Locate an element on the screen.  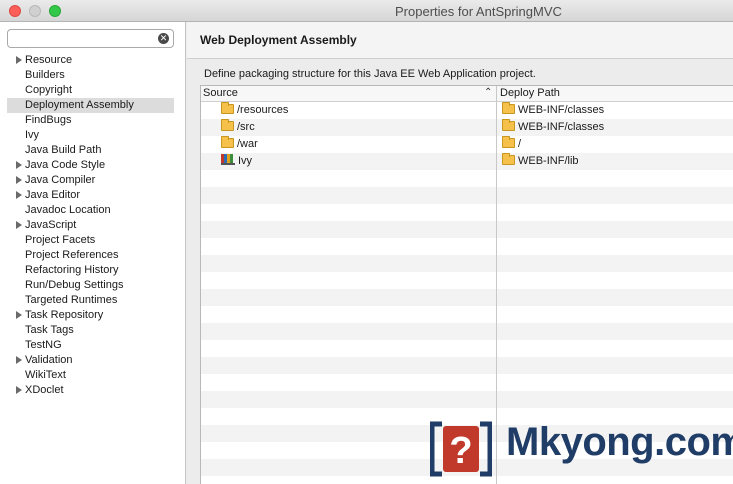
filter-input is located at coordinates (82, 38).